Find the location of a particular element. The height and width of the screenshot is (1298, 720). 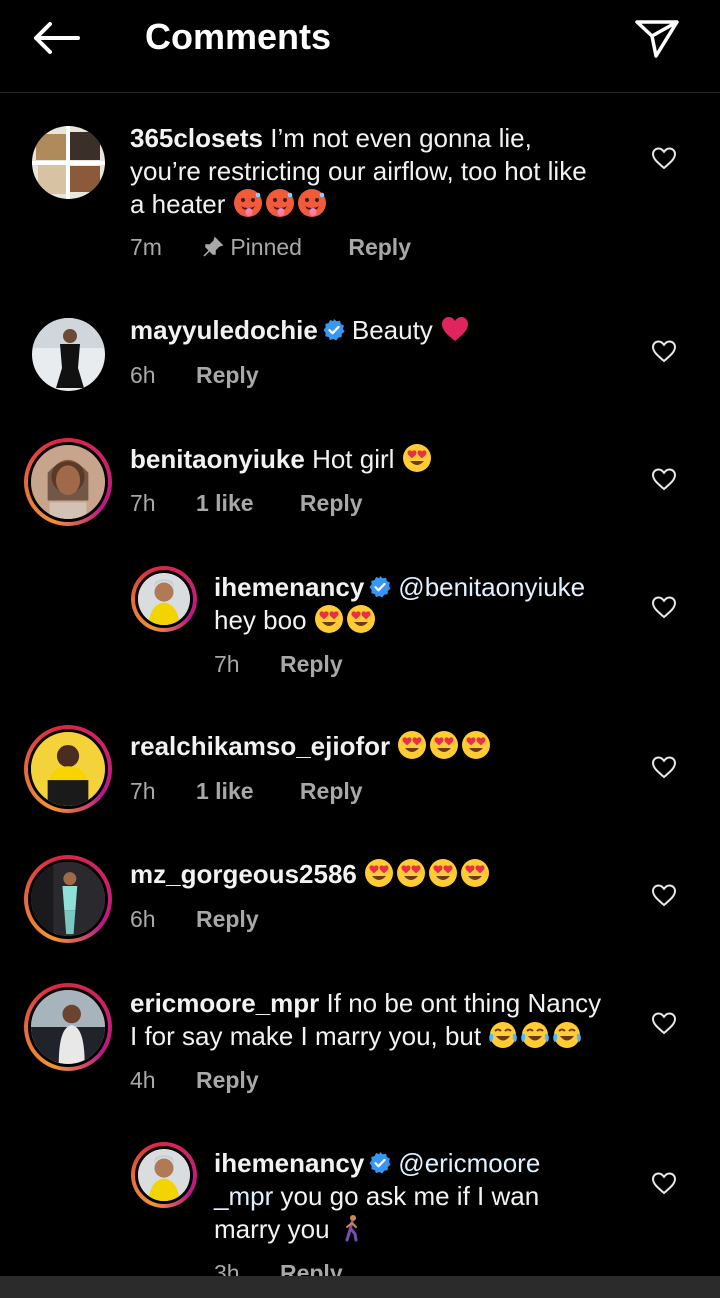

username: realchikamso_ejiofor is located at coordinates (260, 746).